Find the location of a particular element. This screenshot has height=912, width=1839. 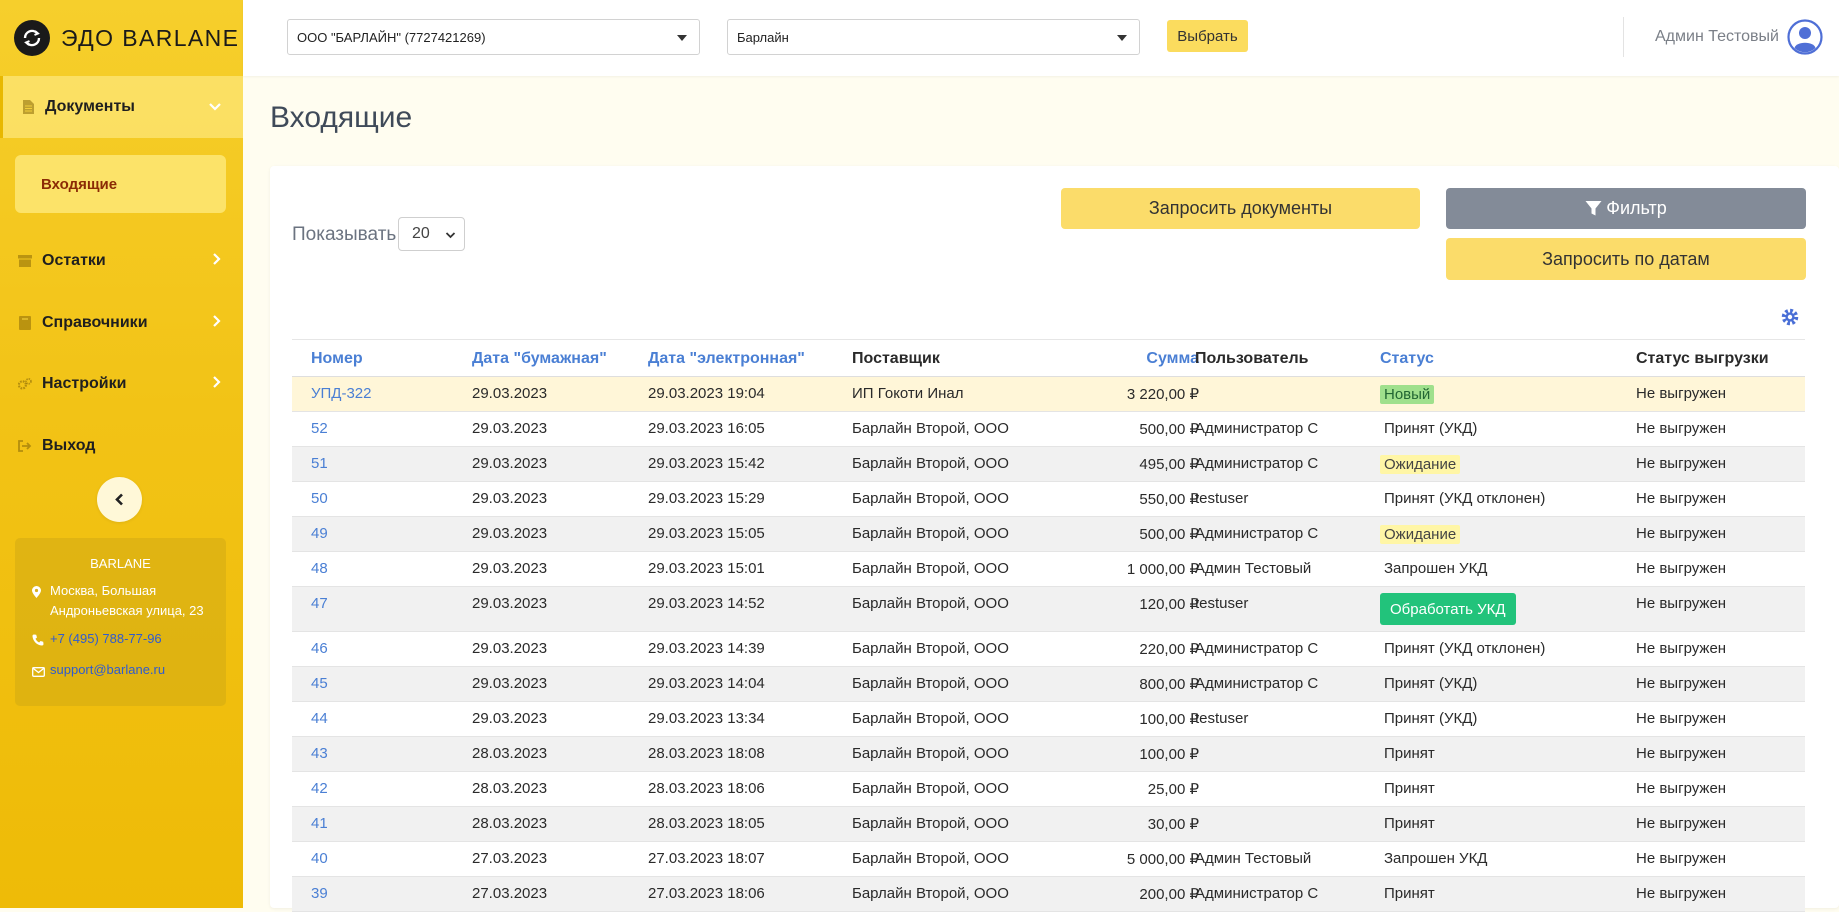

user-cell: Администратор С is located at coordinates (1257, 648).